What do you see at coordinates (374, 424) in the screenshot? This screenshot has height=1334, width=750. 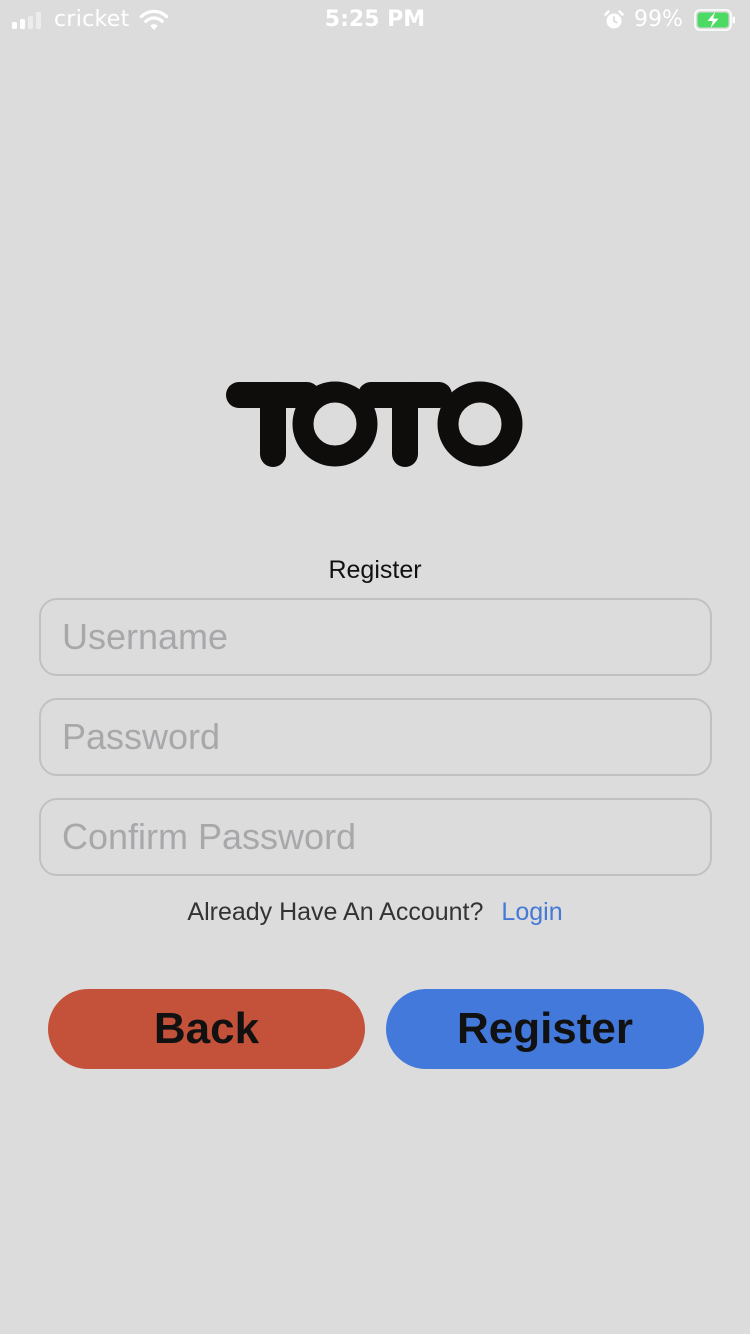 I see `toto-logo` at bounding box center [374, 424].